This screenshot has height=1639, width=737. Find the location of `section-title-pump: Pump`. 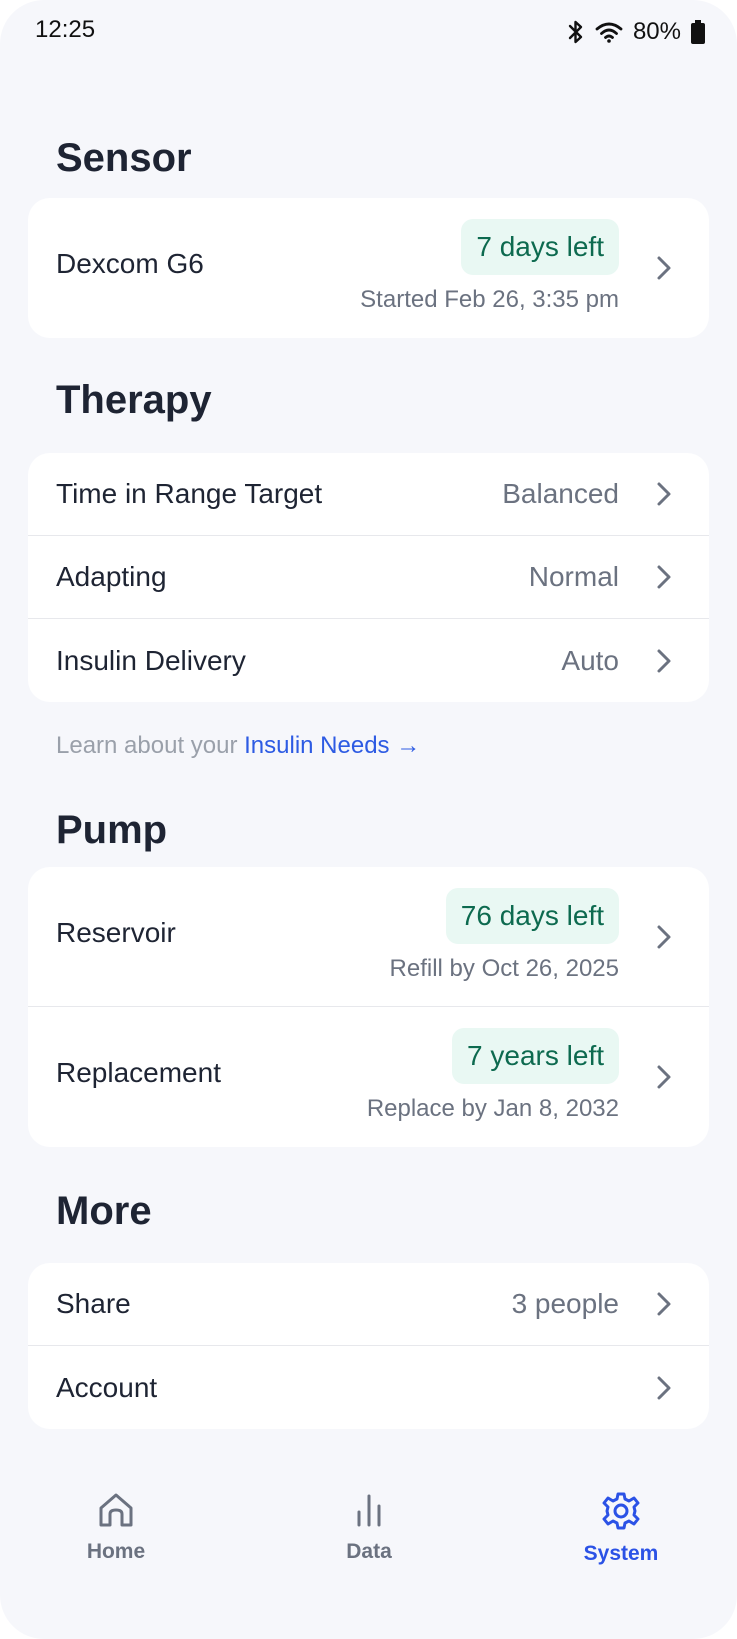

section-title-pump: Pump is located at coordinates (112, 830).